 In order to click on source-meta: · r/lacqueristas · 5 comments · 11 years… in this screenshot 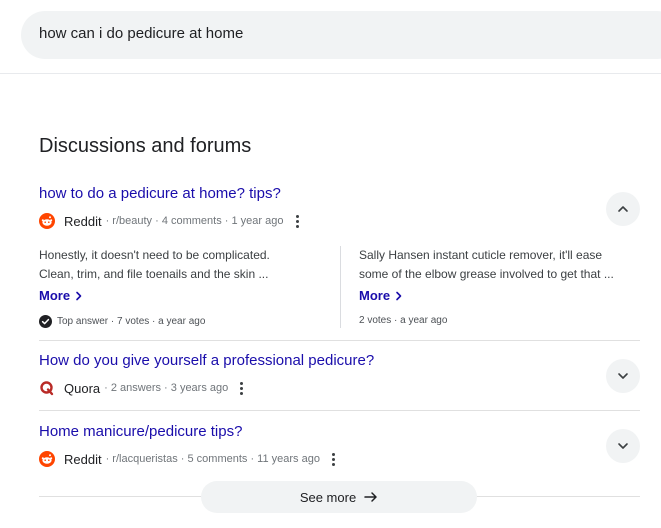, I will do `click(212, 459)`.